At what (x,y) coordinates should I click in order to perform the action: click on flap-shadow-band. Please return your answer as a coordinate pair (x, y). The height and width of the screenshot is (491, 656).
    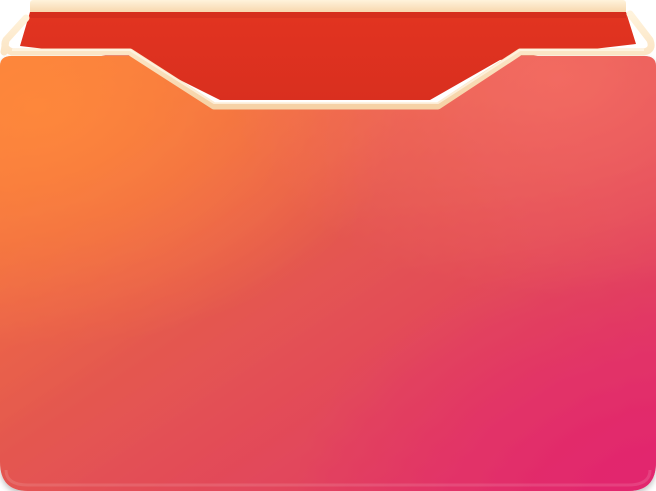
    Looking at the image, I should click on (328, 15).